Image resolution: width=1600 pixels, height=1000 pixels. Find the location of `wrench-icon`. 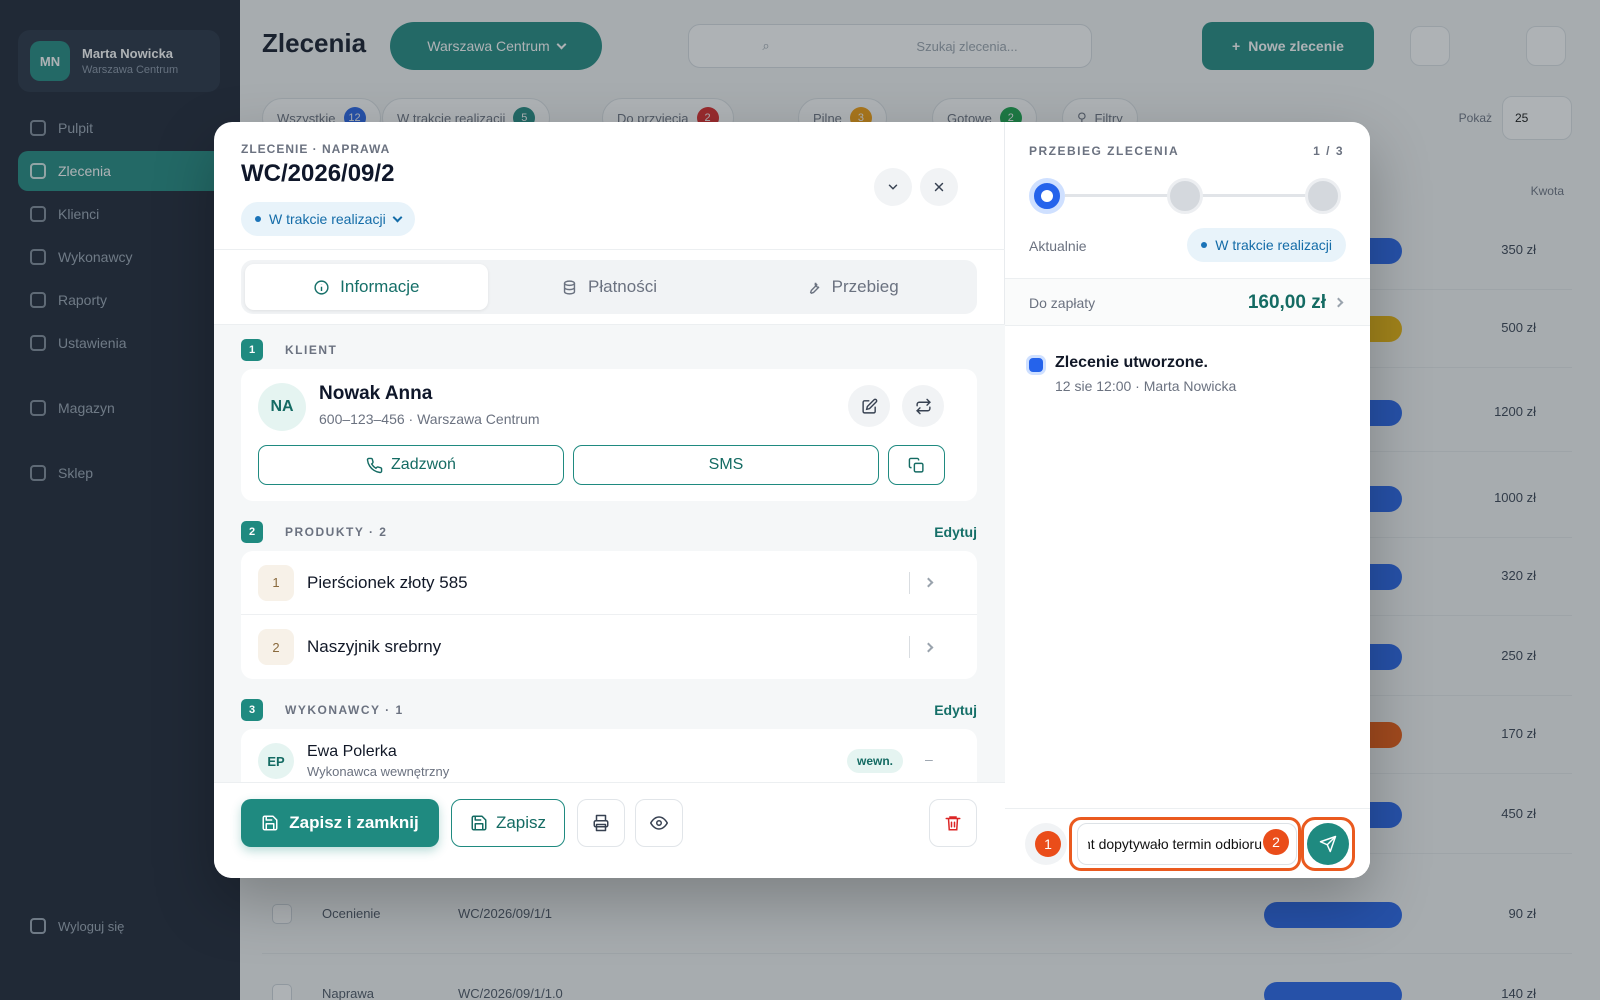

wrench-icon is located at coordinates (814, 288).